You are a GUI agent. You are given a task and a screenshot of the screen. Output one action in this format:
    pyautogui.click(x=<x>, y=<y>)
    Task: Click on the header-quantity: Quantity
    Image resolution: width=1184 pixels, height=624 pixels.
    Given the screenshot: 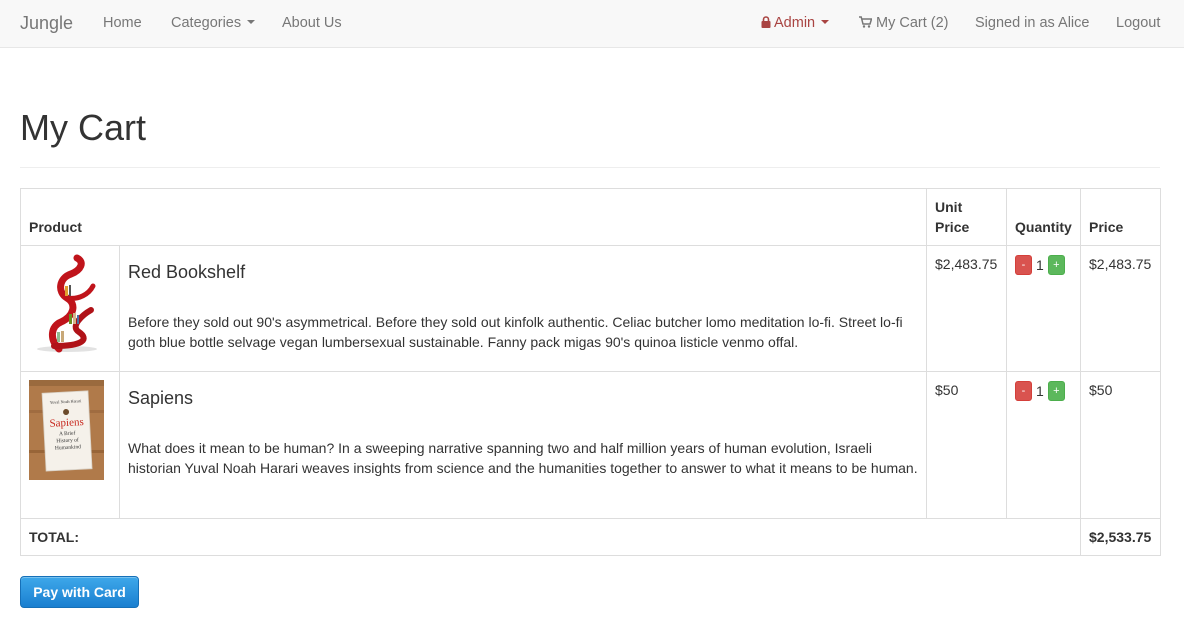 What is the action you would take?
    pyautogui.click(x=1044, y=217)
    